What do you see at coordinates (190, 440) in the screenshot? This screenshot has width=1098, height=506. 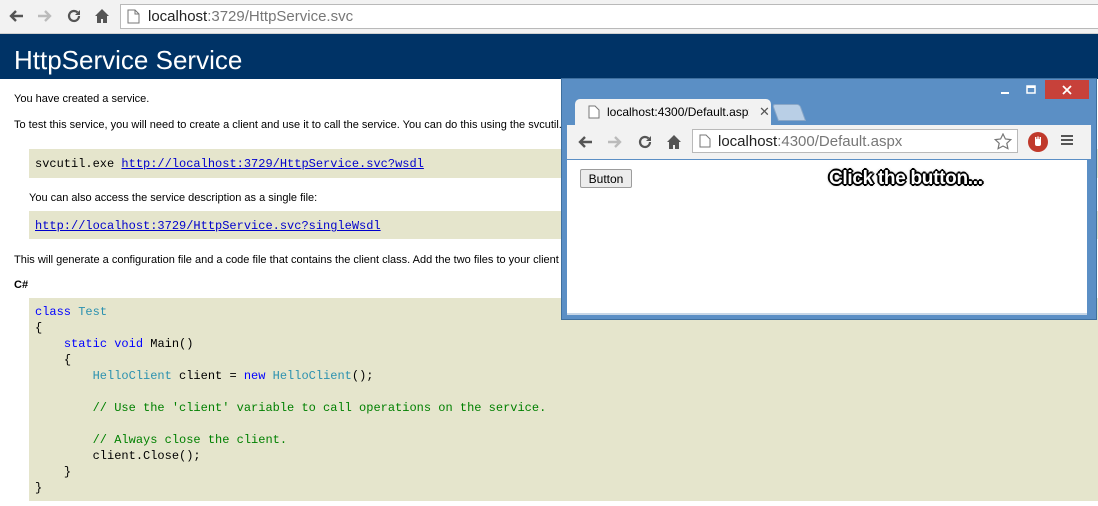 I see `code-comment: // Always close the client.` at bounding box center [190, 440].